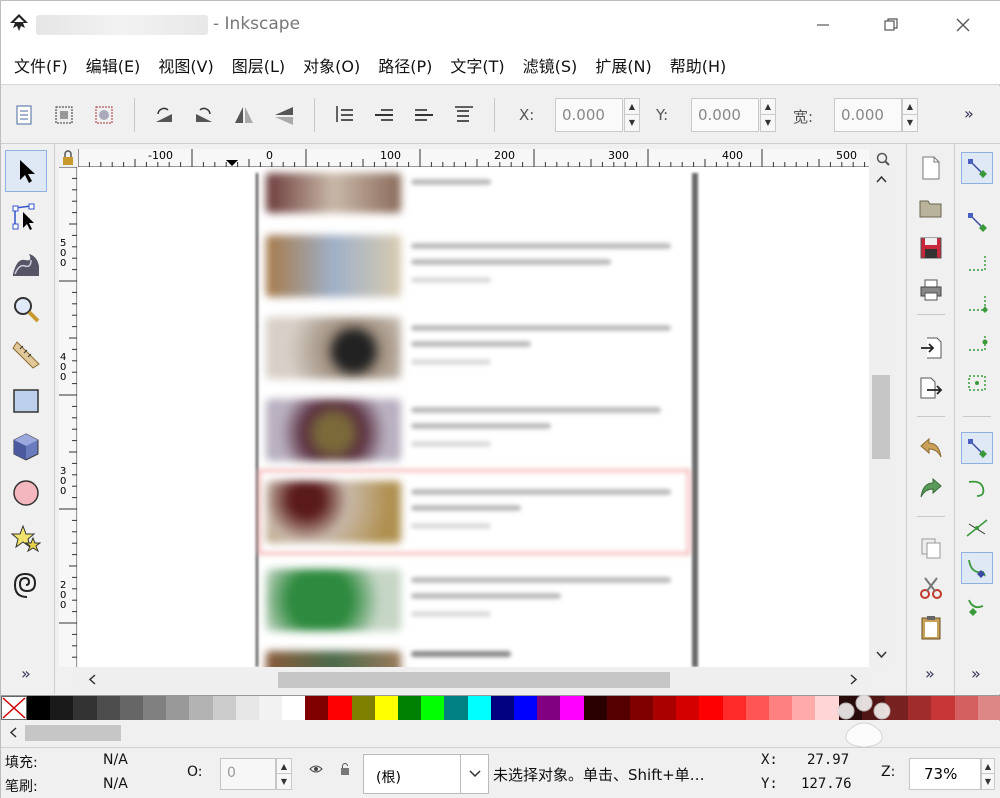 The height and width of the screenshot is (798, 1000). What do you see at coordinates (931, 488) in the screenshot?
I see `redo-button` at bounding box center [931, 488].